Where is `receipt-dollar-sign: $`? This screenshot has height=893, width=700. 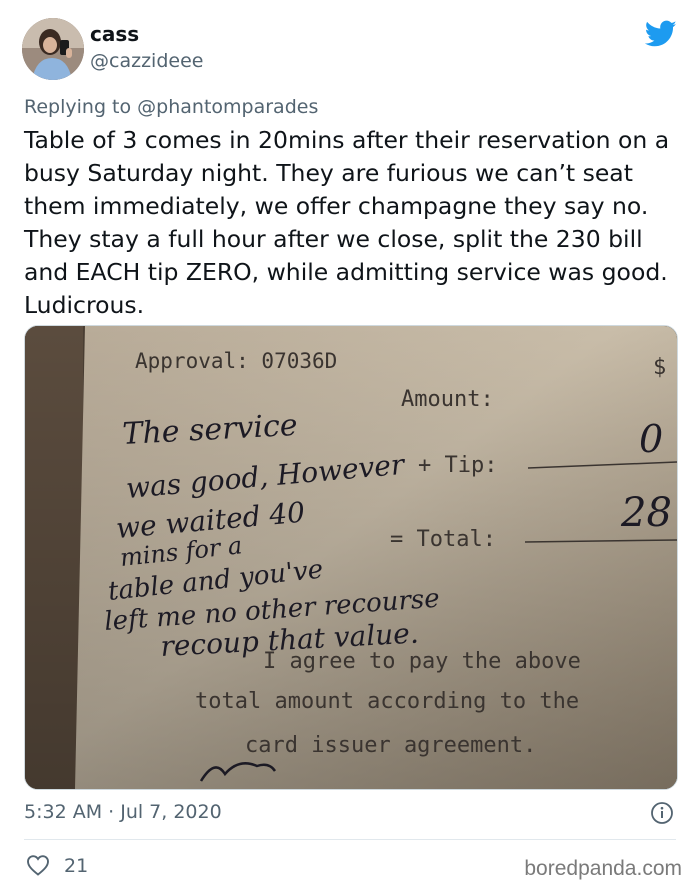
receipt-dollar-sign: $ is located at coordinates (659, 367).